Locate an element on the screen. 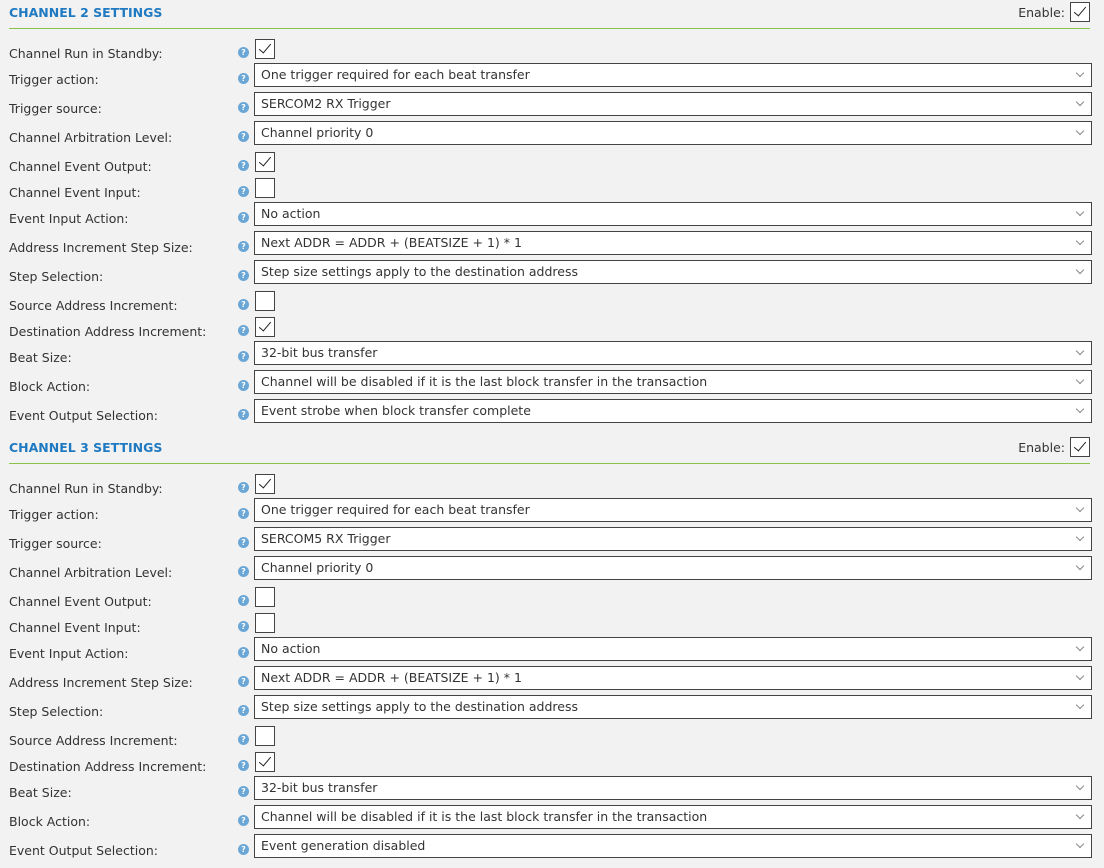 The width and height of the screenshot is (1104, 868). select-value: 32-bit bus transfer is located at coordinates (319, 352).